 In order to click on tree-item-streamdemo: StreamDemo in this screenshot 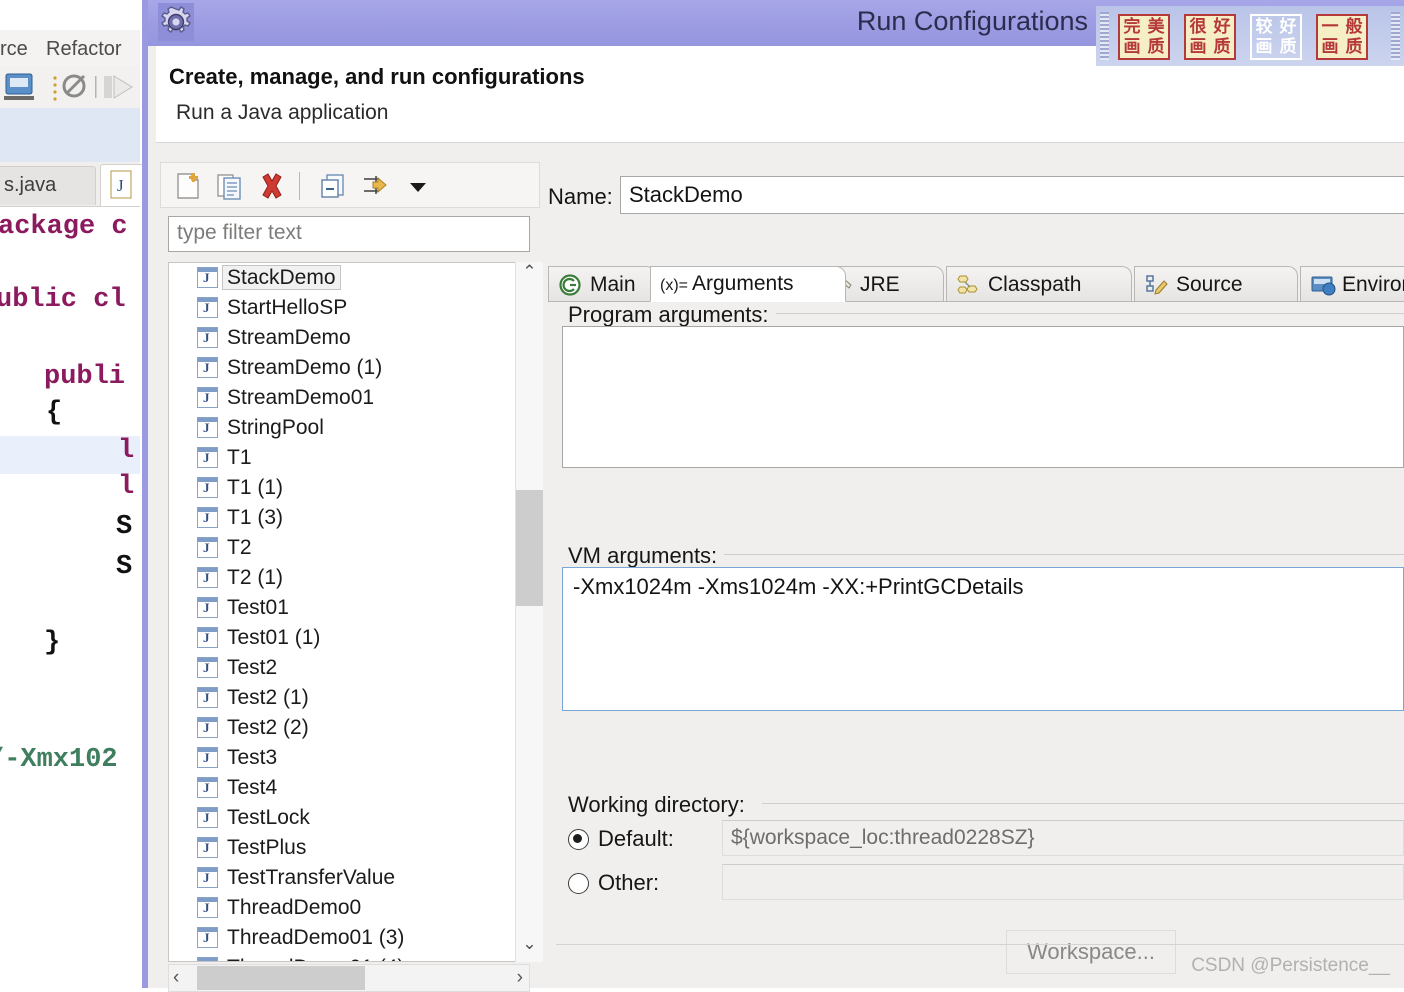, I will do `click(349, 338)`.